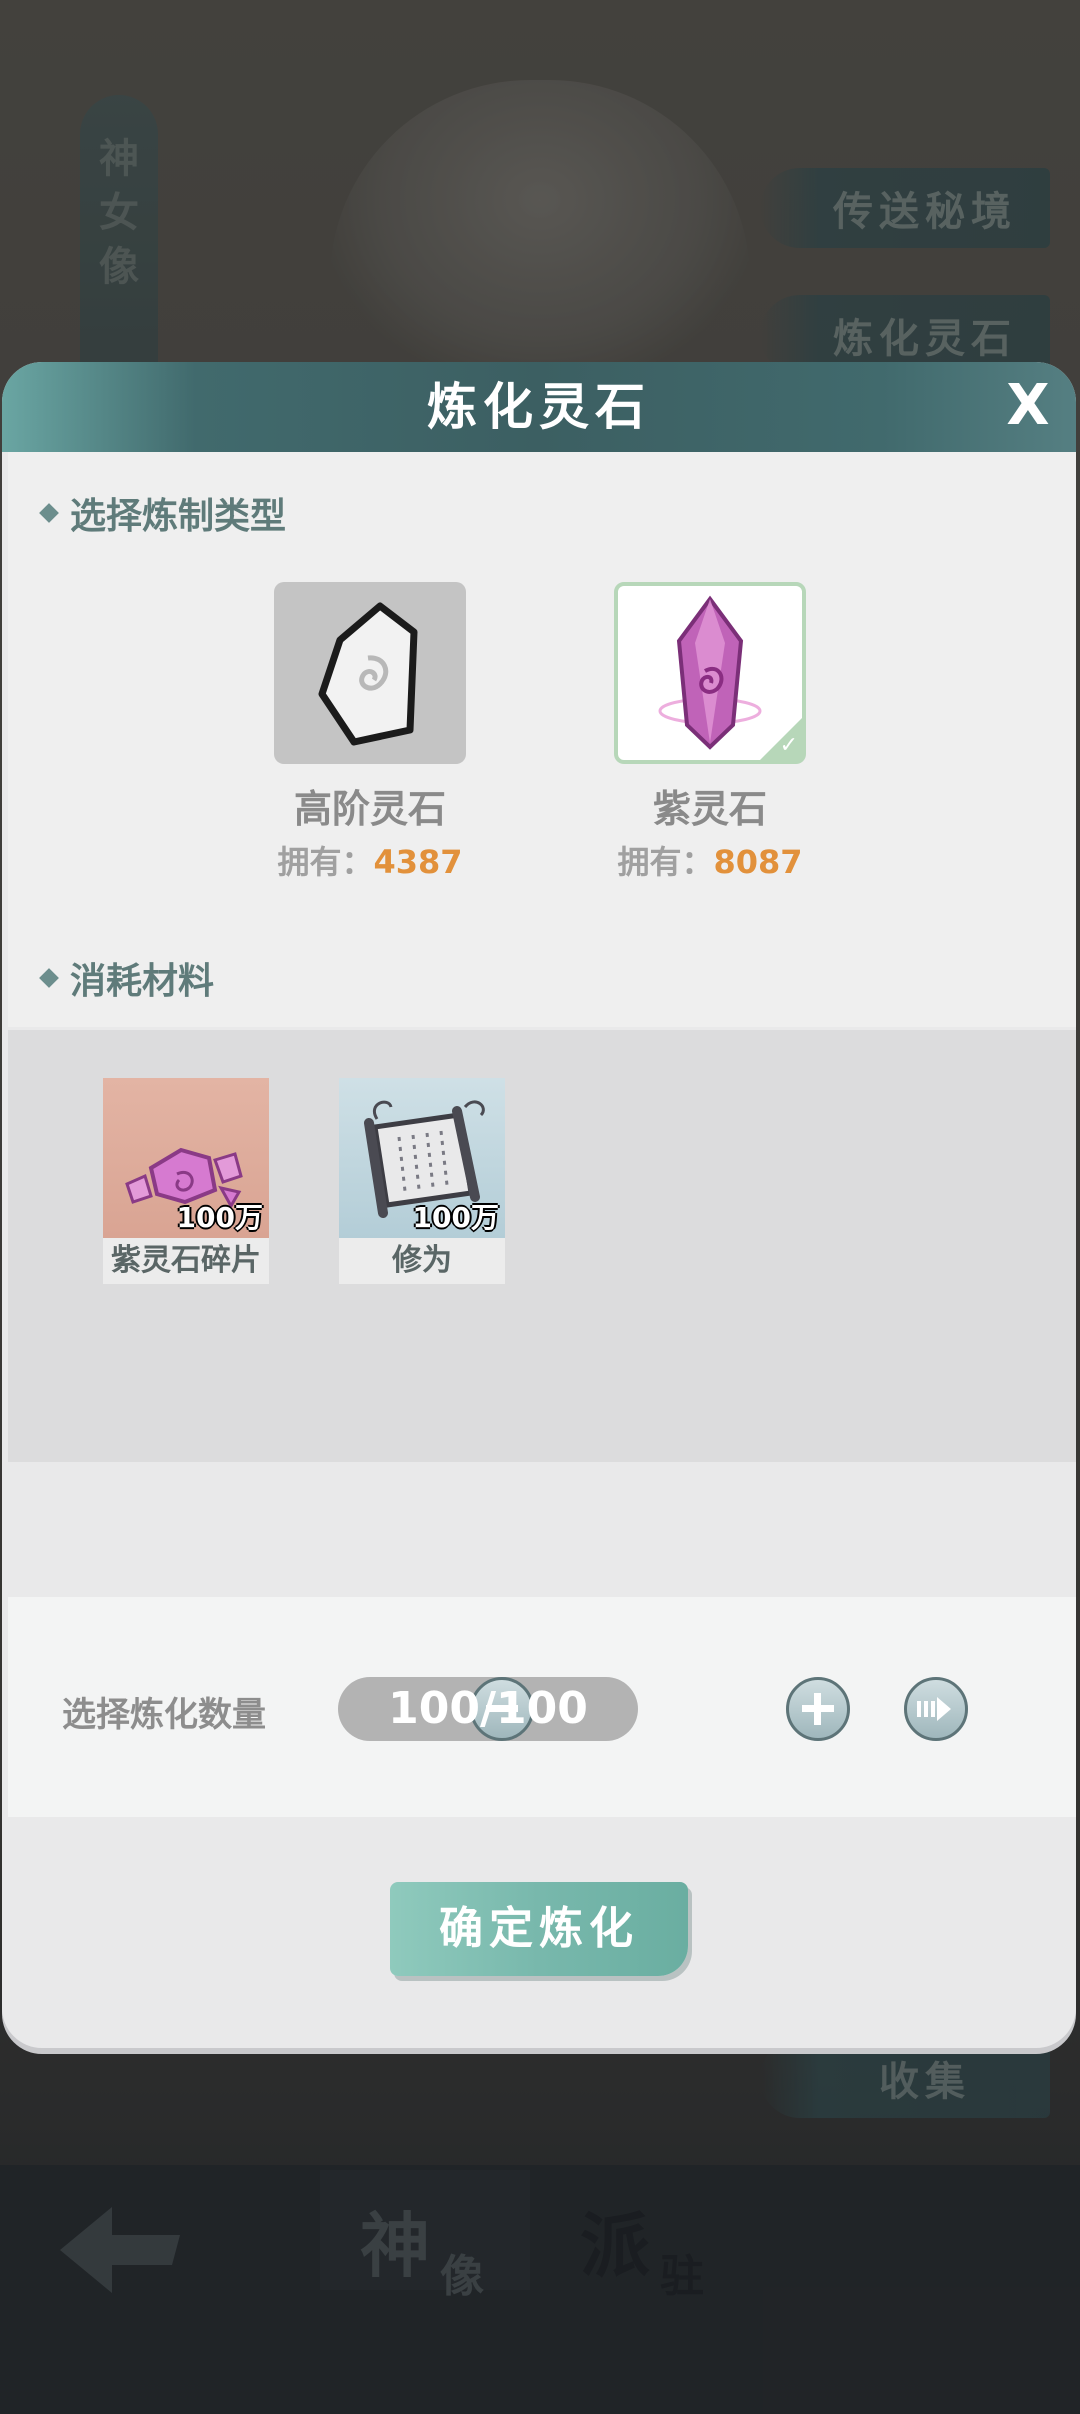 The height and width of the screenshot is (2414, 1080). Describe the element at coordinates (1028, 406) in the screenshot. I see `close-button: X` at that location.